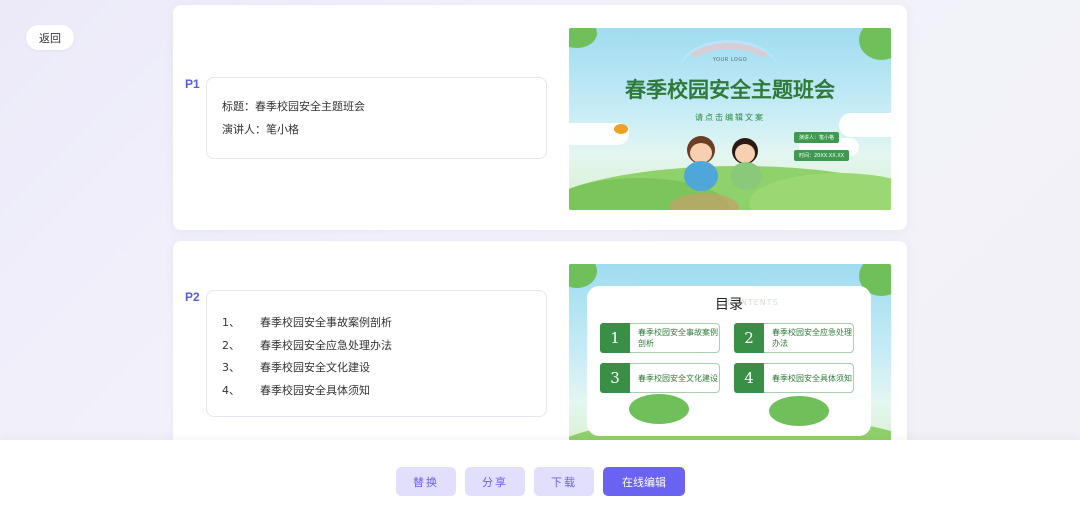 This screenshot has width=1080, height=527. I want to click on list-item: 4、 春季校园安全具体须知, so click(296, 390).